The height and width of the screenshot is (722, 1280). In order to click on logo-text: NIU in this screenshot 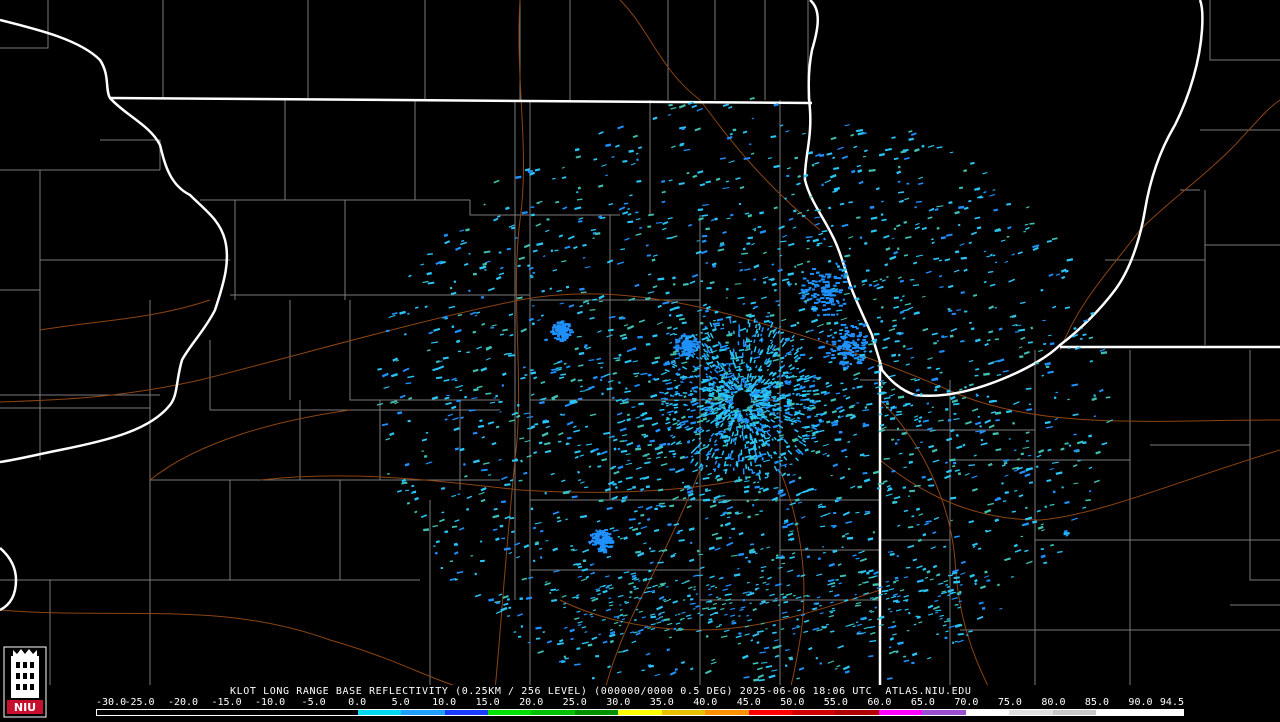, I will do `click(25, 707)`.